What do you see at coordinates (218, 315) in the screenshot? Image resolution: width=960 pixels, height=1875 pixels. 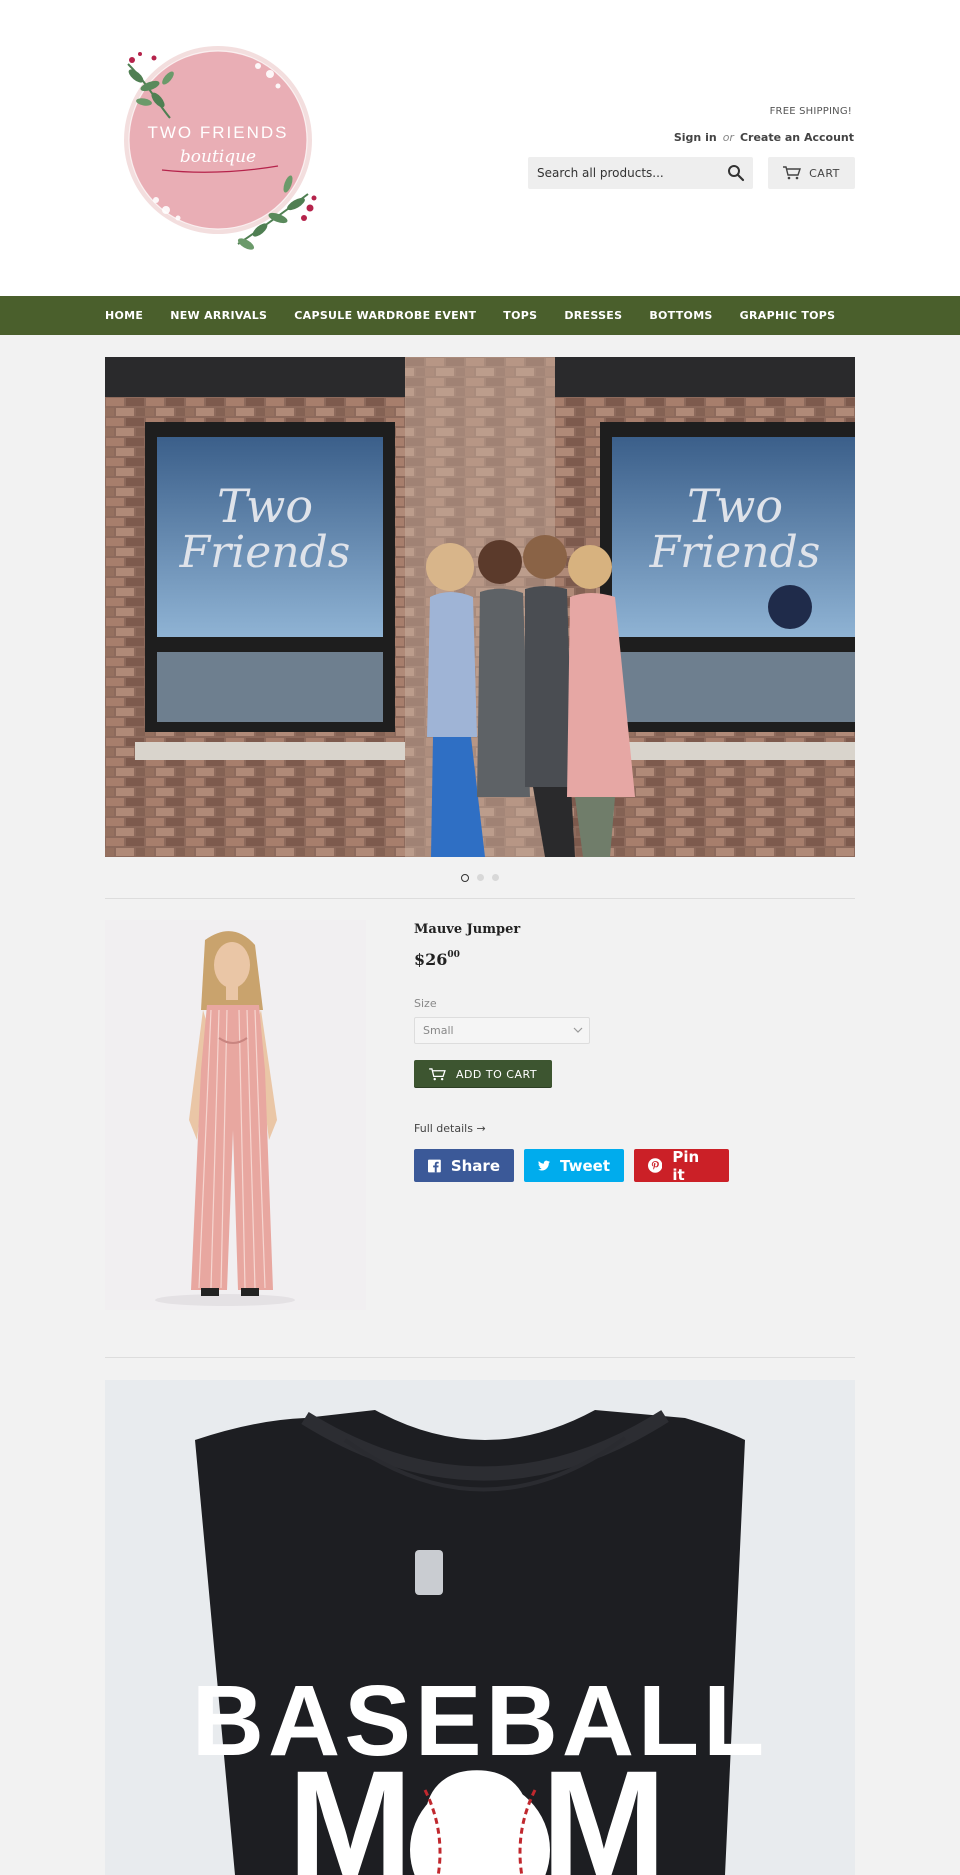 I see `nav-item-new-arrivals: NEW ARRIVALS` at bounding box center [218, 315].